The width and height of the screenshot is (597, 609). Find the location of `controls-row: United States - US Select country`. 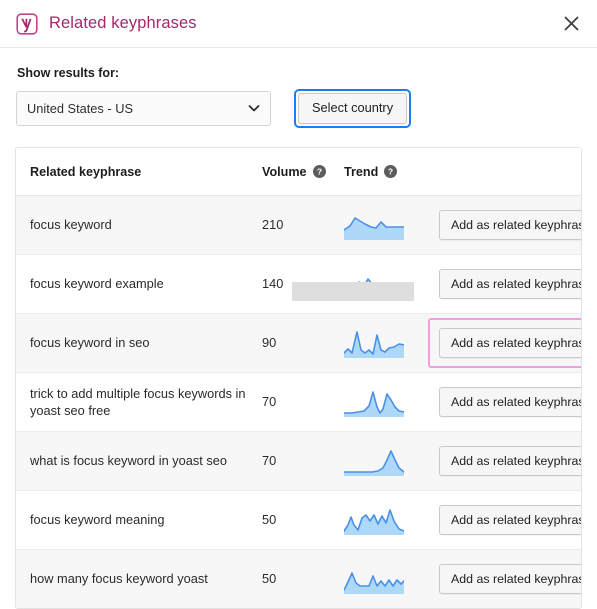

controls-row: United States - US Select country is located at coordinates (298, 108).